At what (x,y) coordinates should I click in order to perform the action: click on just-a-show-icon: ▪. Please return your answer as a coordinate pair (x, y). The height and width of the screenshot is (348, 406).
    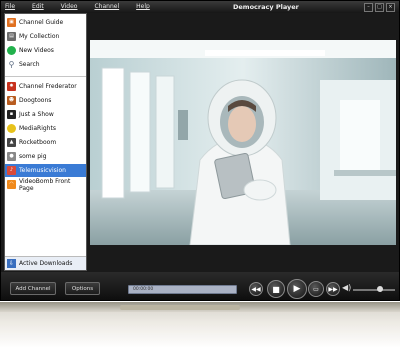
    Looking at the image, I should click on (11, 114).